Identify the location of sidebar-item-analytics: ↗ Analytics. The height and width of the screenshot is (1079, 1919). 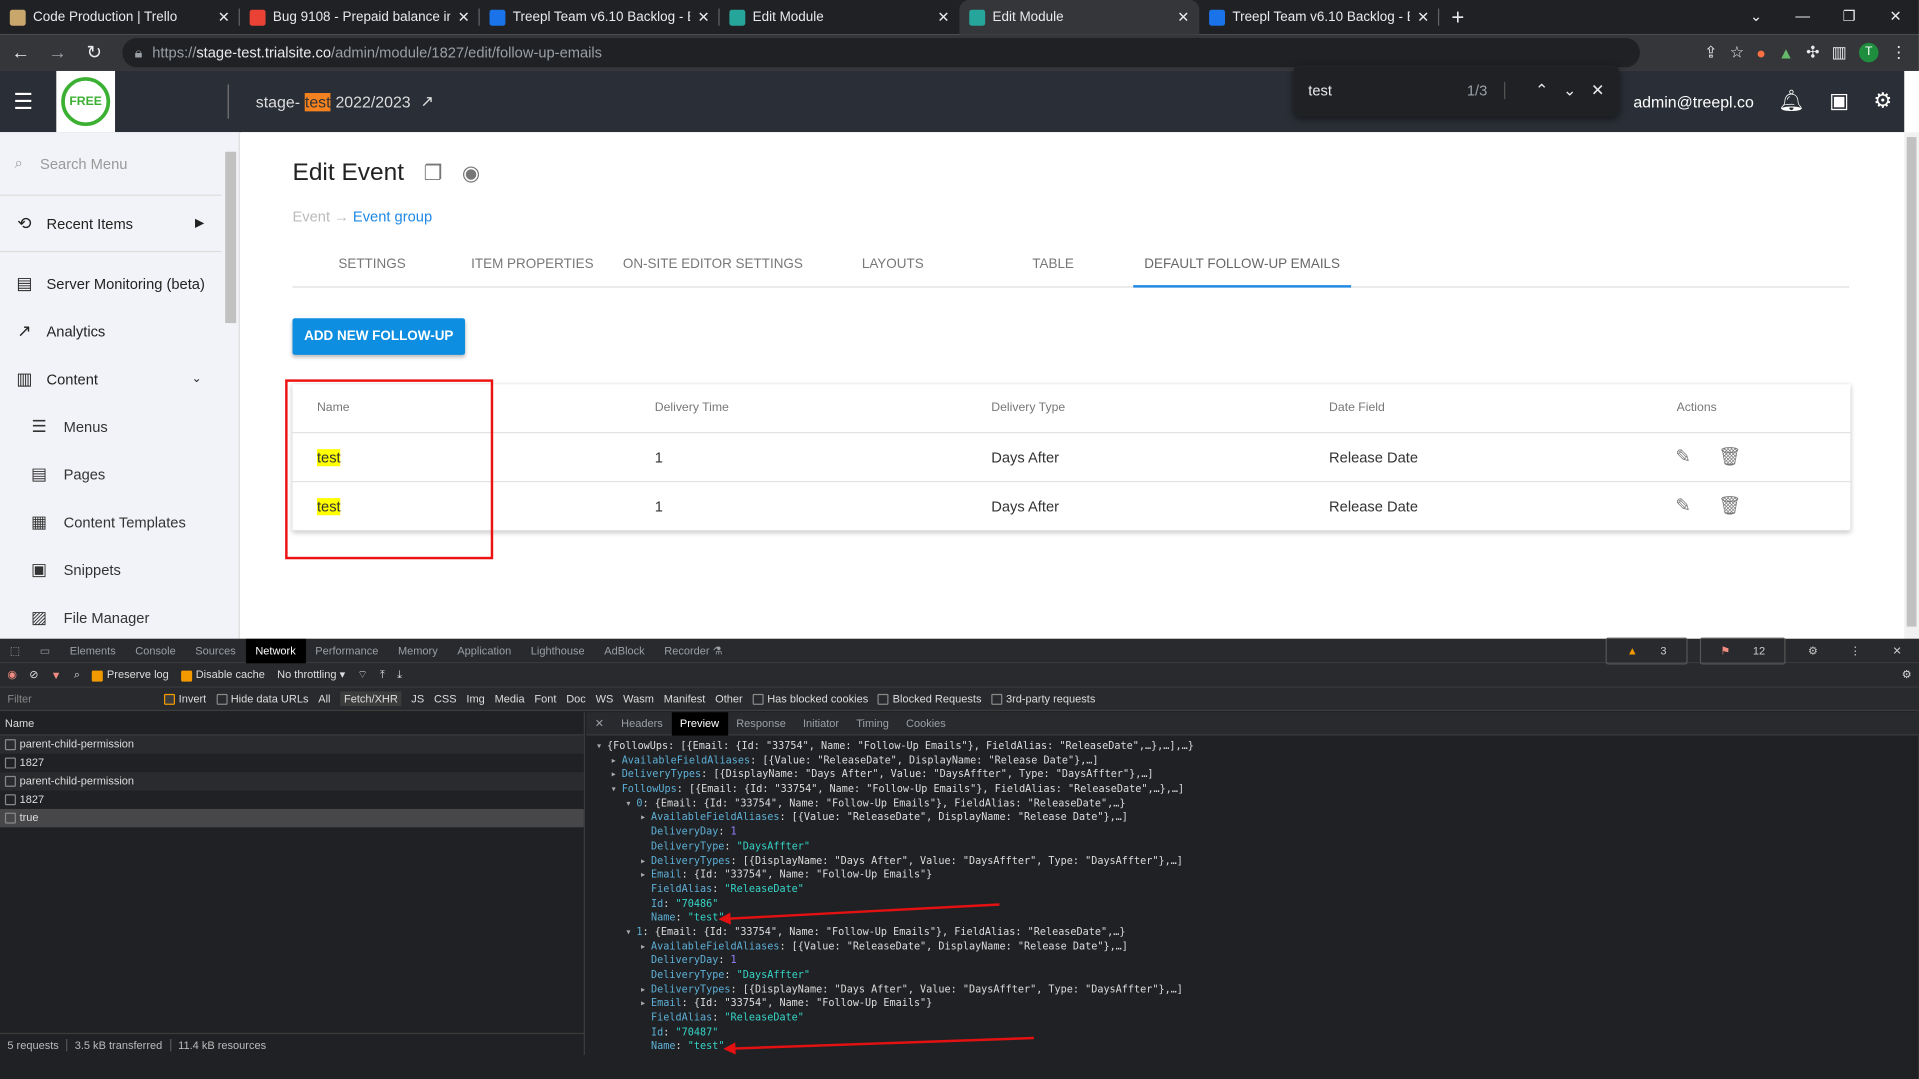
(119, 331).